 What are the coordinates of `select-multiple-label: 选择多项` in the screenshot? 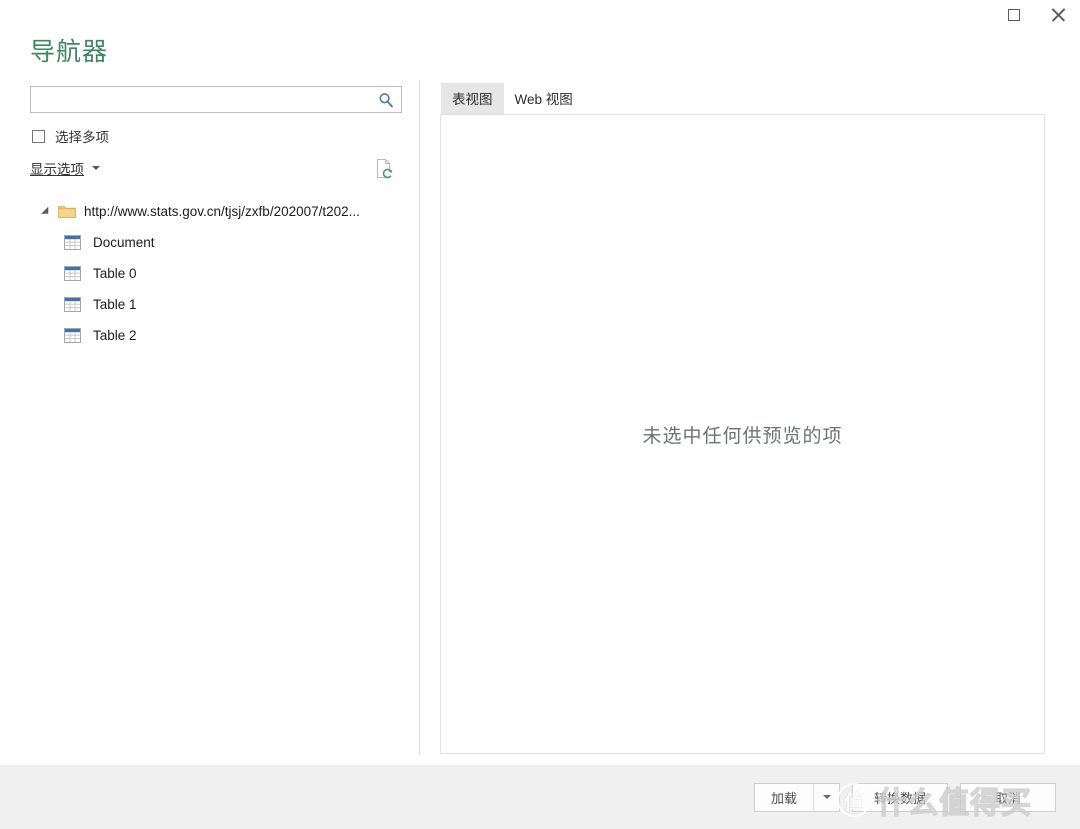 It's located at (82, 137).